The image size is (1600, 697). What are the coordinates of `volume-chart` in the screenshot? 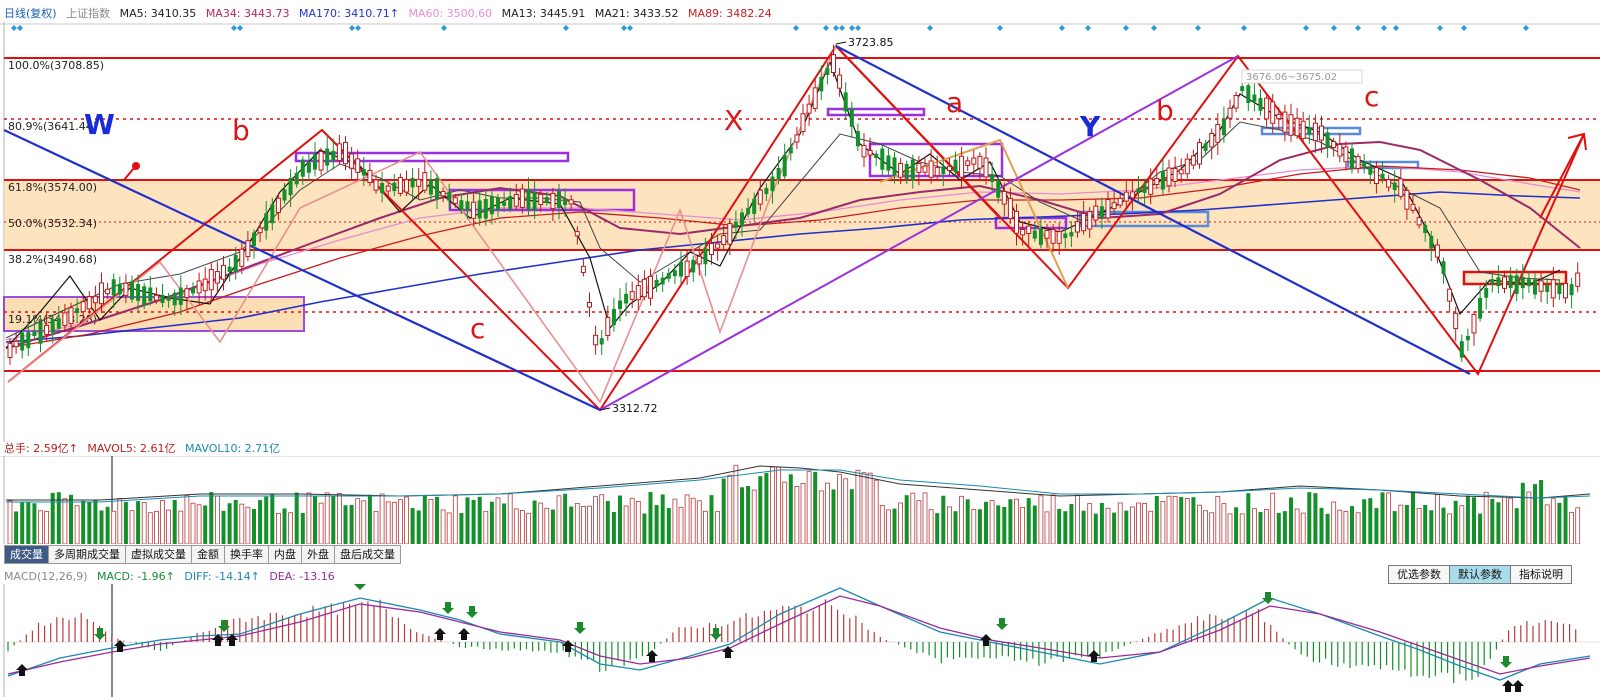 It's located at (800, 500).